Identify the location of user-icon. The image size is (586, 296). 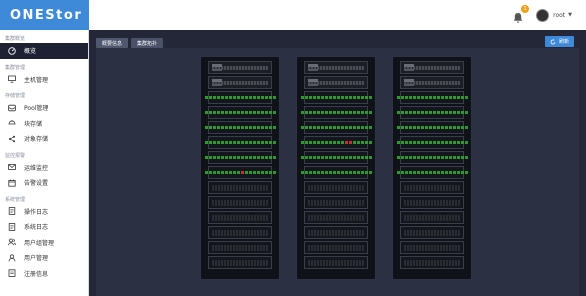
(12, 258).